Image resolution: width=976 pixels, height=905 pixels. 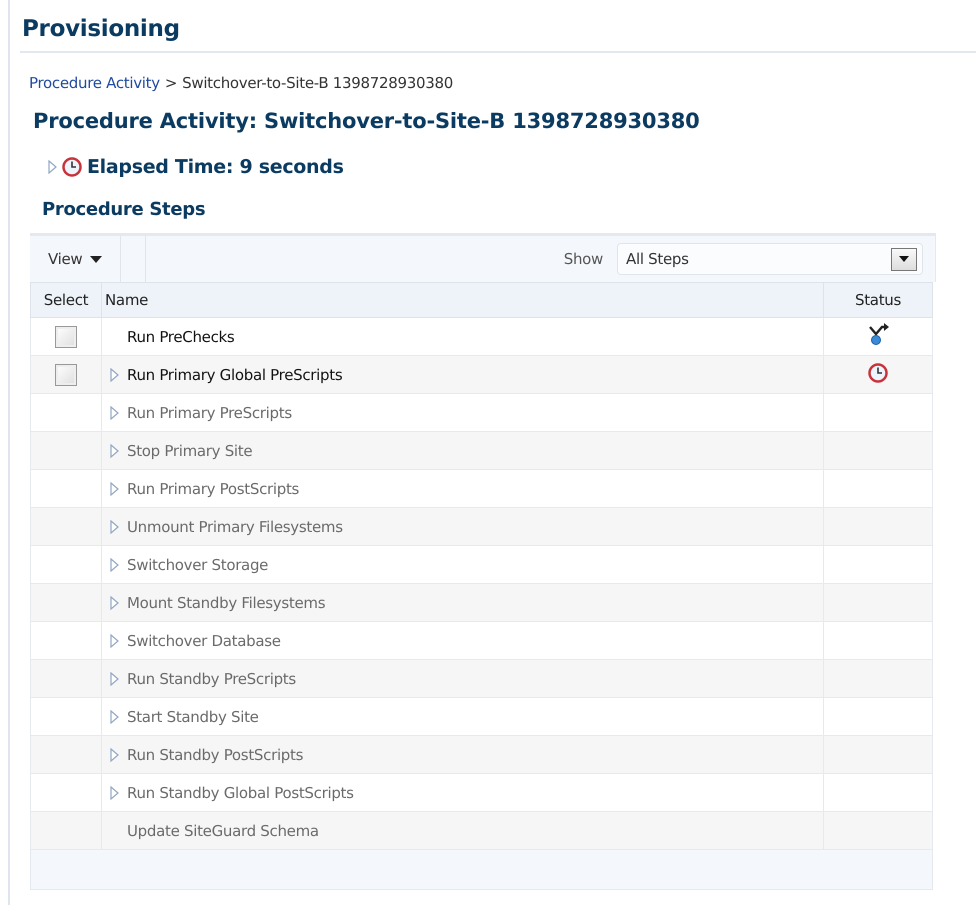 What do you see at coordinates (180, 337) in the screenshot?
I see `step-name: Run PreChecks` at bounding box center [180, 337].